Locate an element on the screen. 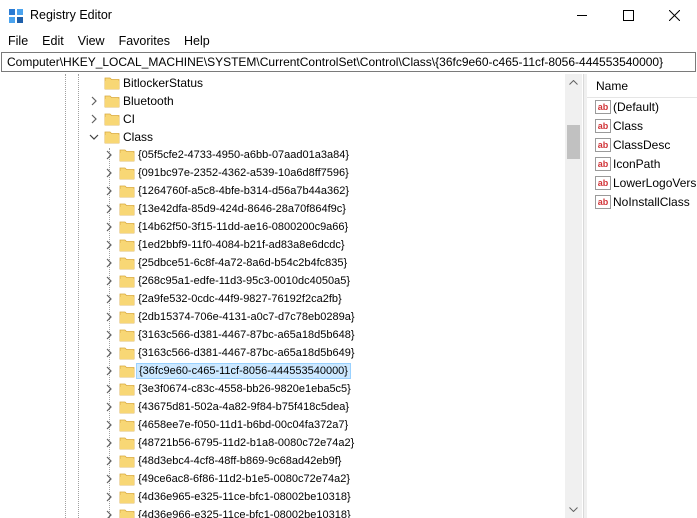 The width and height of the screenshot is (697, 518). tree-node: {3e3f0674-c83c-4558-bb26-9820e1eba5c5} is located at coordinates (283, 389).